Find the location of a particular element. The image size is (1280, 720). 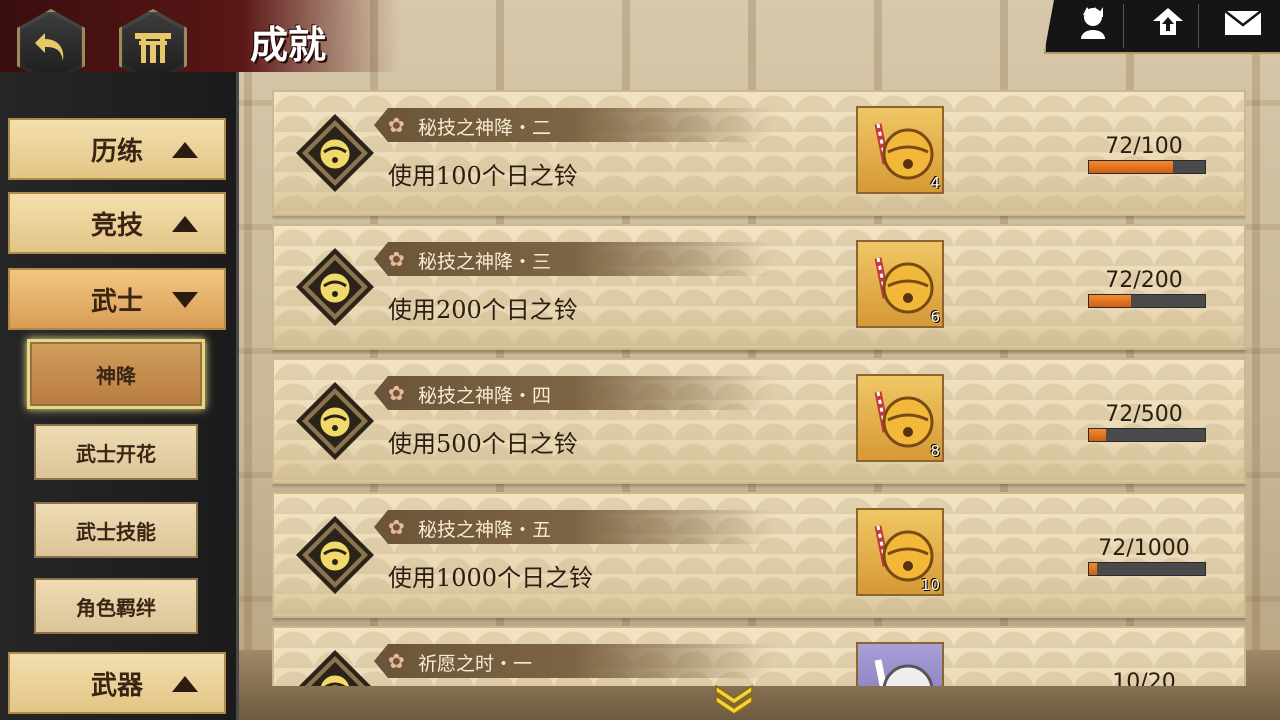

progress-text: 10/20 is located at coordinates (1144, 678).